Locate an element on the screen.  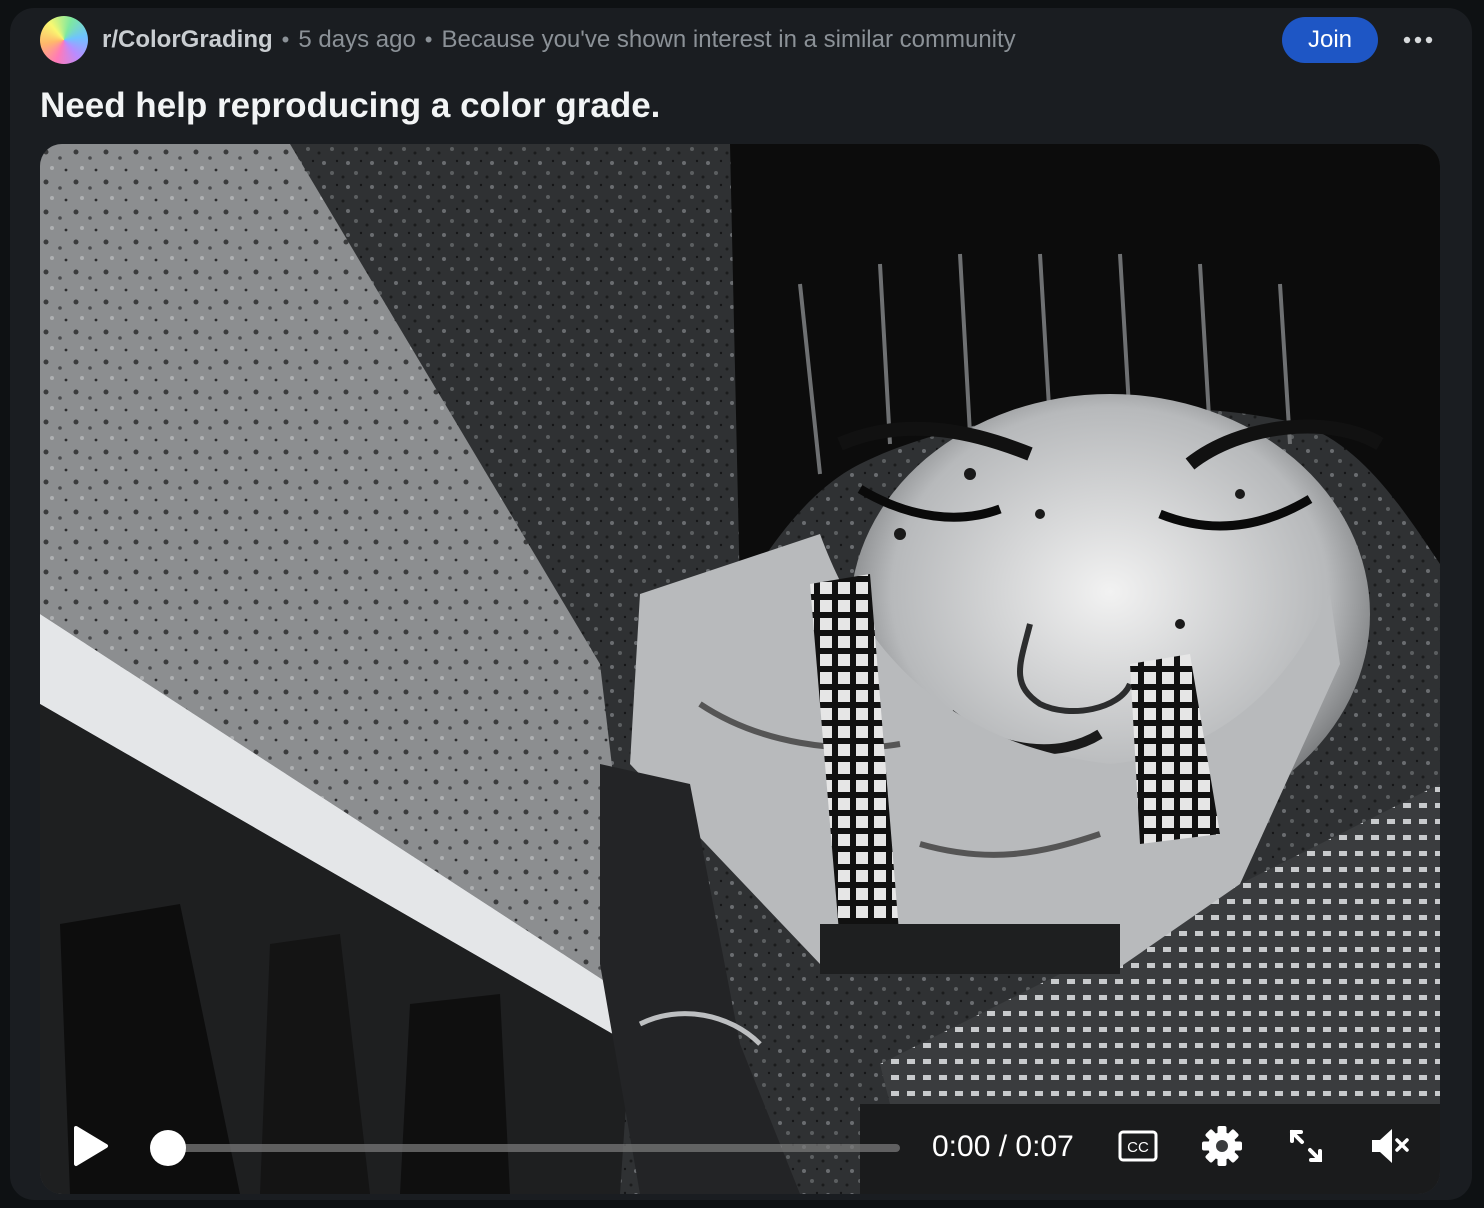
closed-captions-icon: CC is located at coordinates (1138, 1146).